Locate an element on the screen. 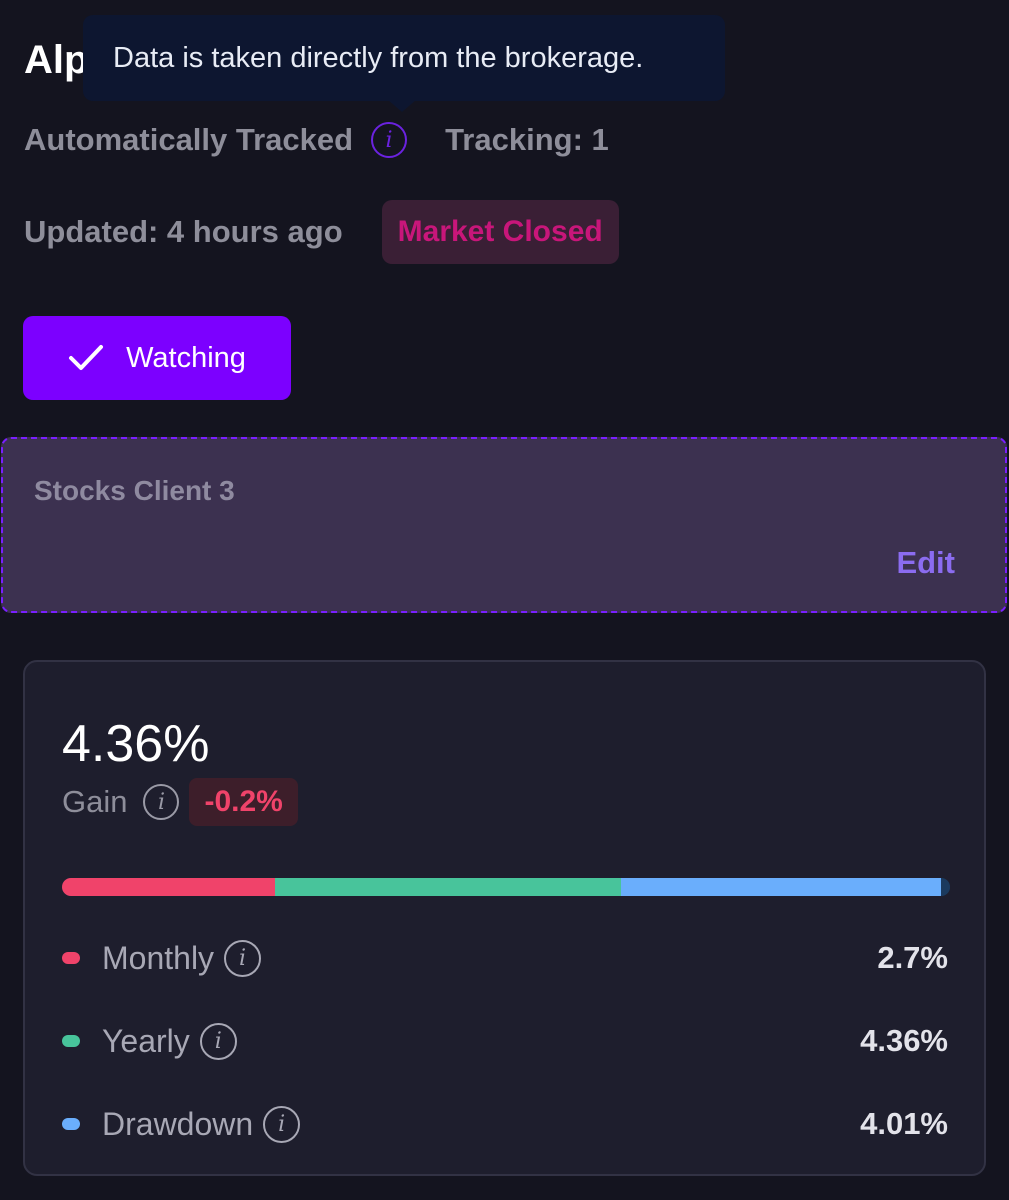 This screenshot has height=1200, width=1009. updated-label: Updated: 4 hours ago is located at coordinates (183, 231).